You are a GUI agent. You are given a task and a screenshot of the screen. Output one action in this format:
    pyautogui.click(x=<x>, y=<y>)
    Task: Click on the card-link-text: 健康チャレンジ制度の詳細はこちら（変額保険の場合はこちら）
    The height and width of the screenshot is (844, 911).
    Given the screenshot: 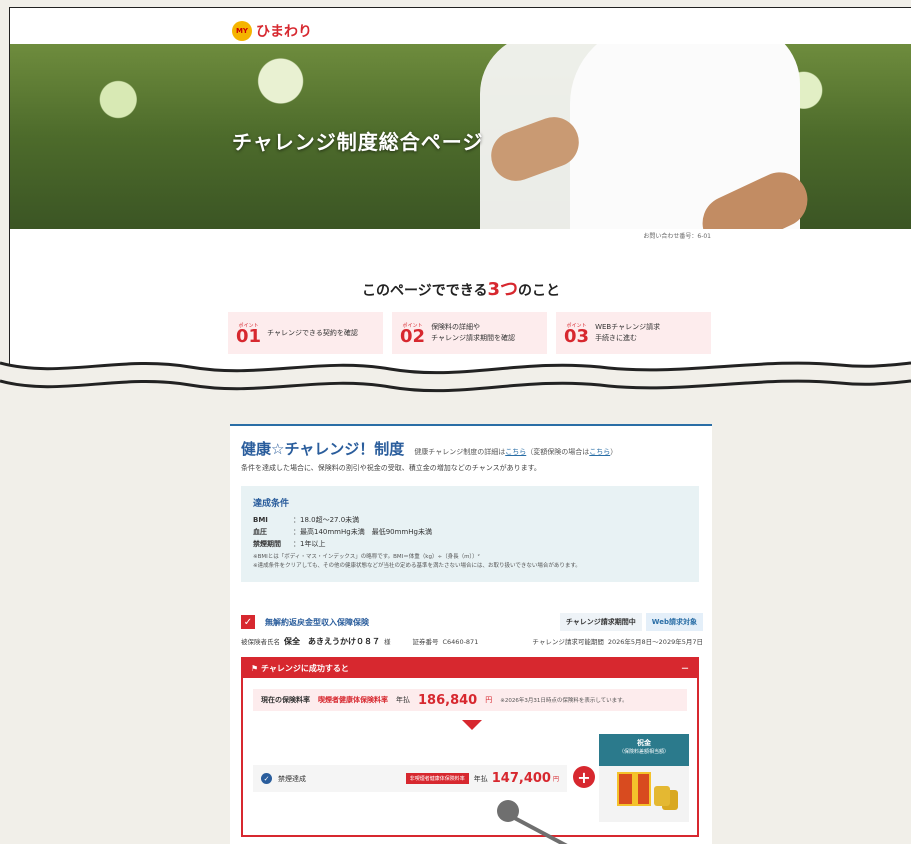 What is the action you would take?
    pyautogui.click(x=515, y=452)
    